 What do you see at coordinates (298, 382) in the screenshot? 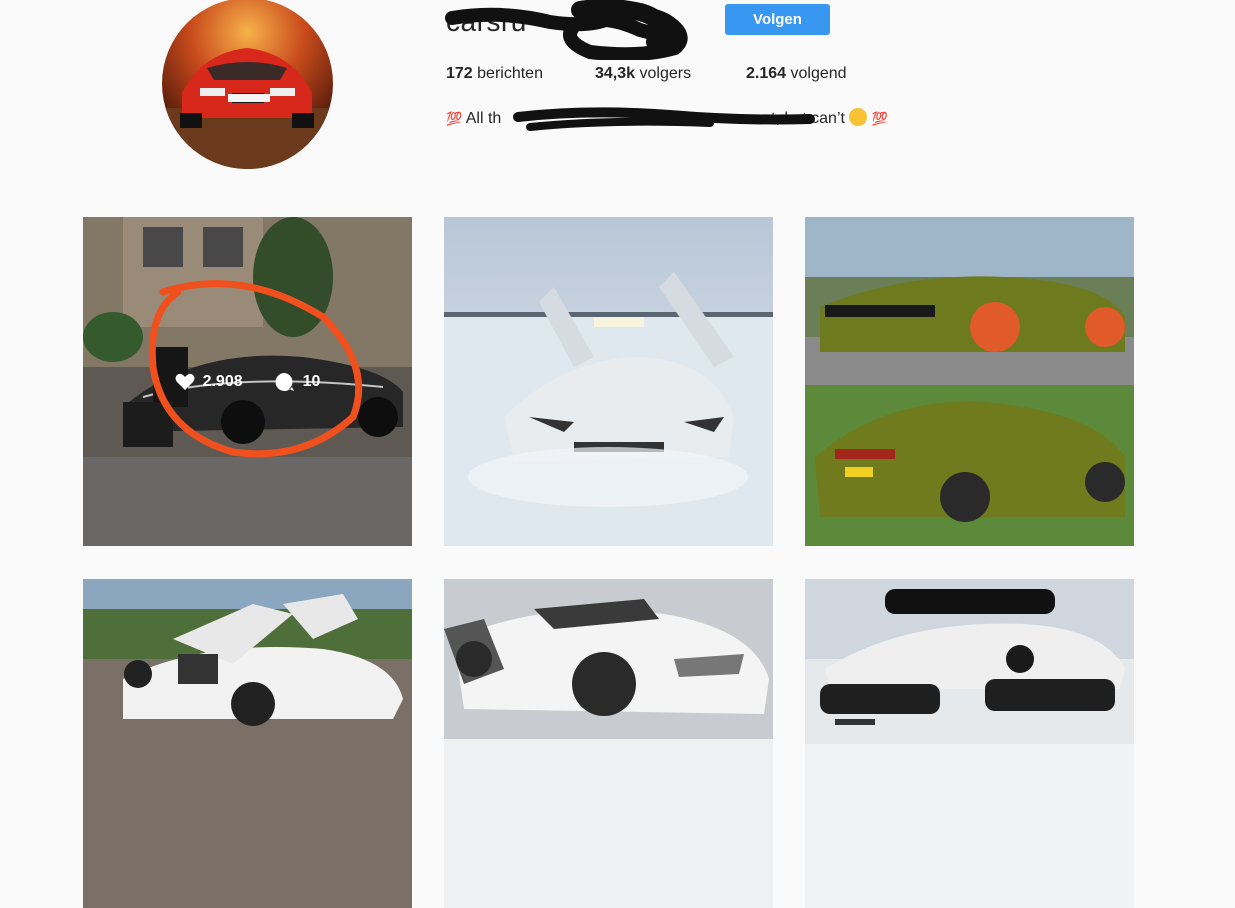
I see `post-comments: 10` at bounding box center [298, 382].